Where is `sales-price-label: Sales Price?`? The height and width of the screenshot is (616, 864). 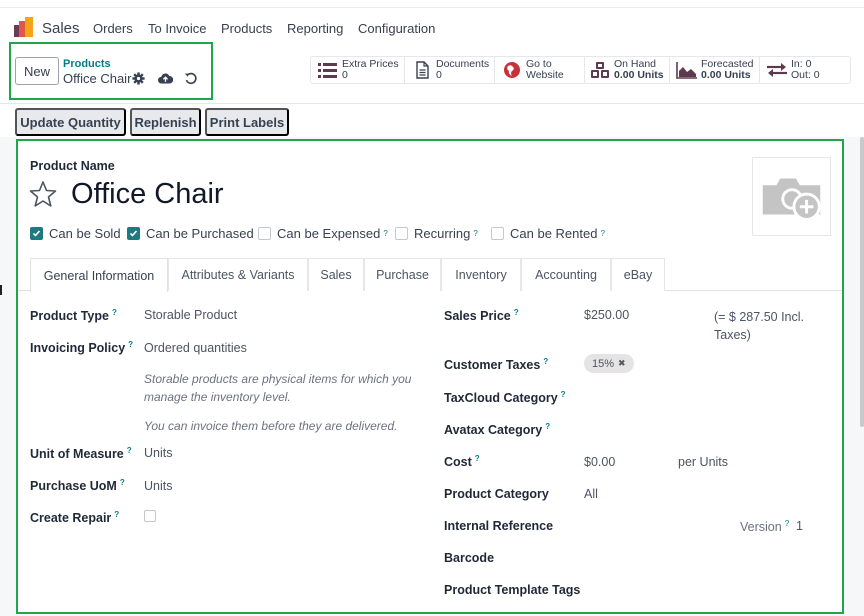
sales-price-label: Sales Price? is located at coordinates (481, 316).